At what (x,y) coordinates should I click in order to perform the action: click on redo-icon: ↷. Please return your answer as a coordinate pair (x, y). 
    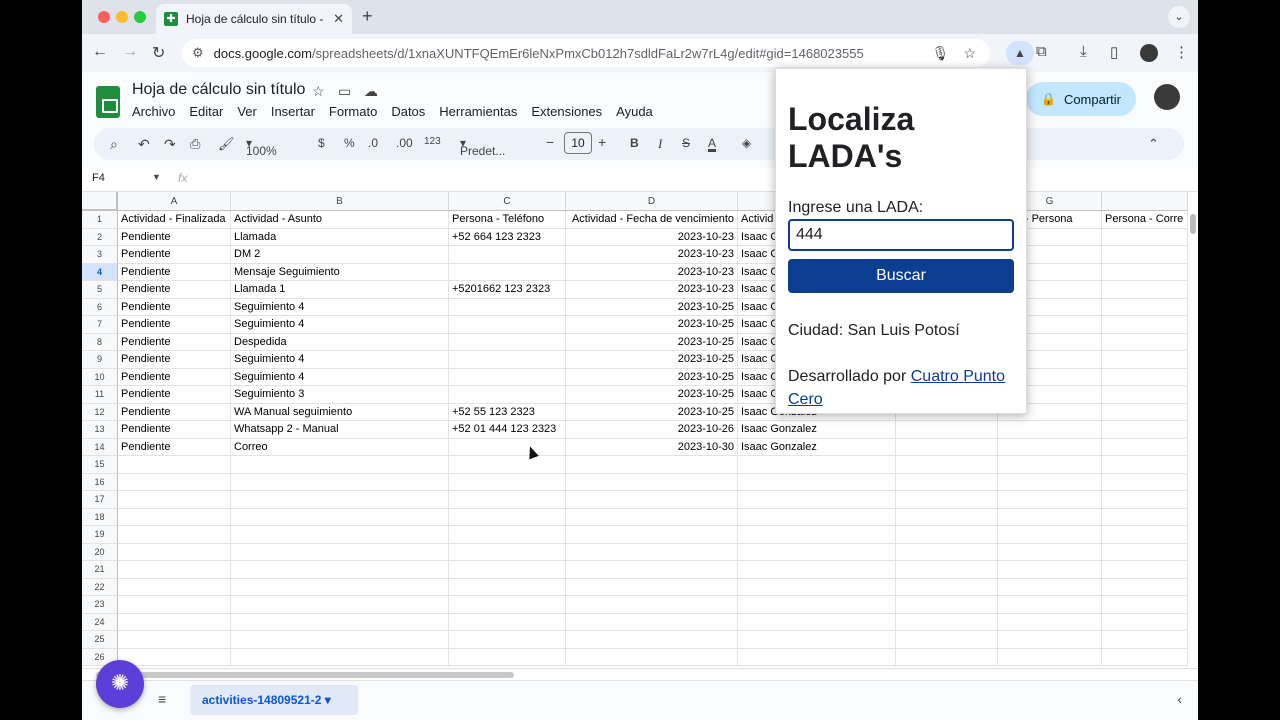
    Looking at the image, I should click on (170, 144).